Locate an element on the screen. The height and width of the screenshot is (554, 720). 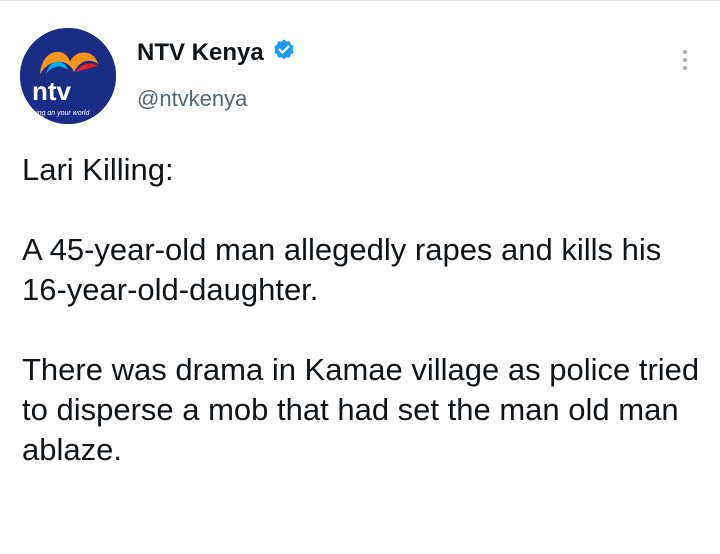
verified-badge-icon is located at coordinates (284, 52).